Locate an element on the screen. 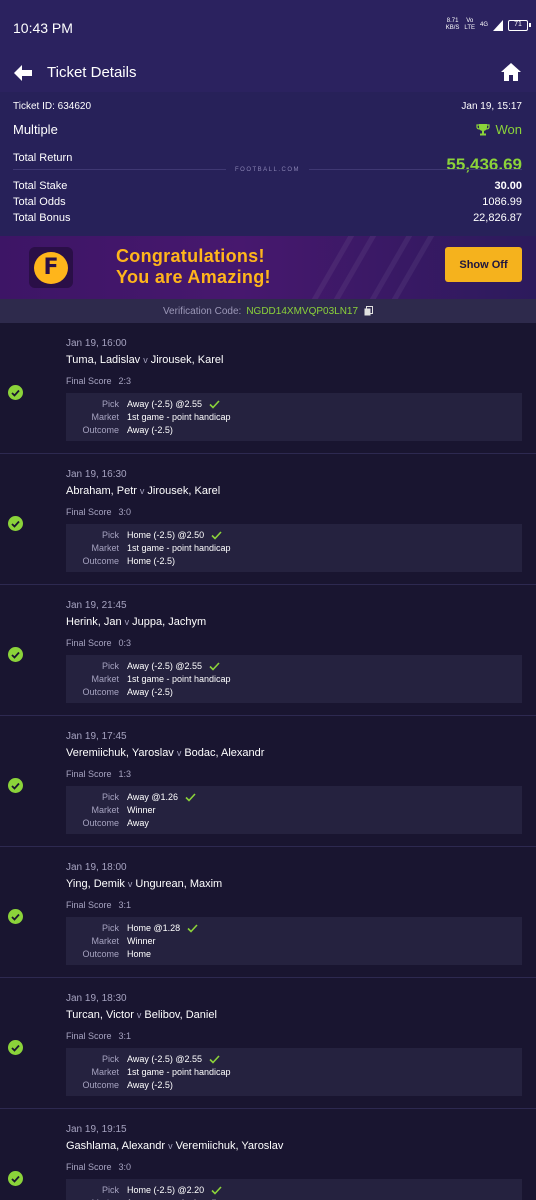 The width and height of the screenshot is (536, 1200). copy-icon is located at coordinates (369, 311).